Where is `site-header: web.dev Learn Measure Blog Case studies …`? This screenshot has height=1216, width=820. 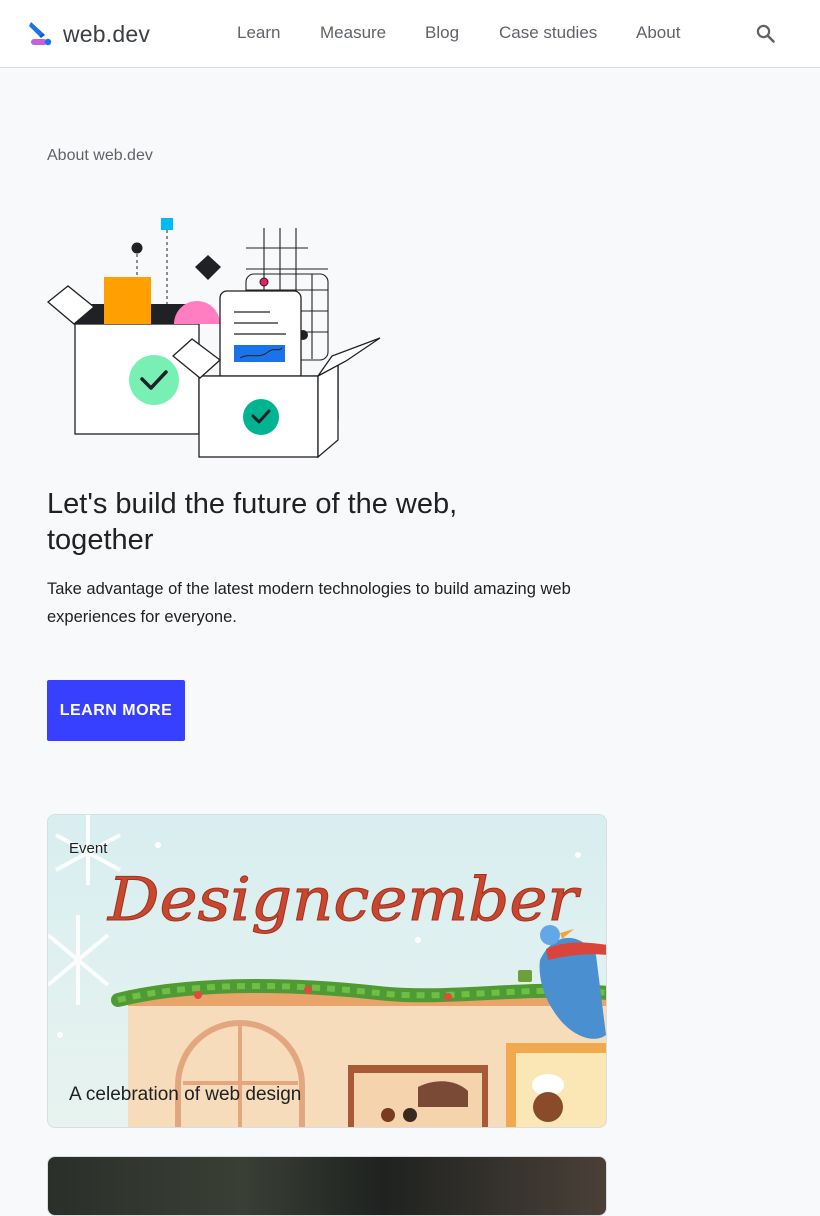
site-header: web.dev Learn Measure Blog Case studies … is located at coordinates (410, 34).